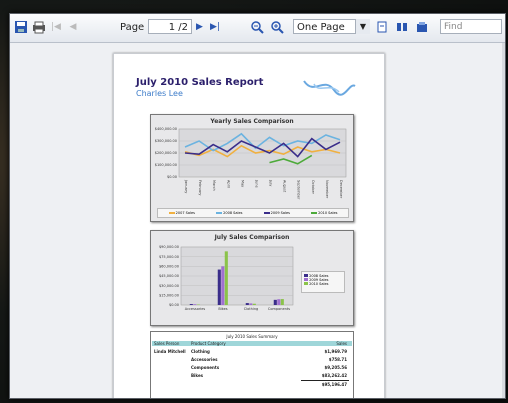  I want to click on x-tick-label: Bikes, so click(222, 309).